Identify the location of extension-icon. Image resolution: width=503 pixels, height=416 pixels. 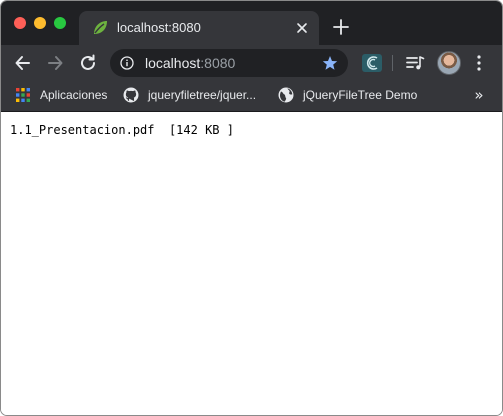
(372, 63).